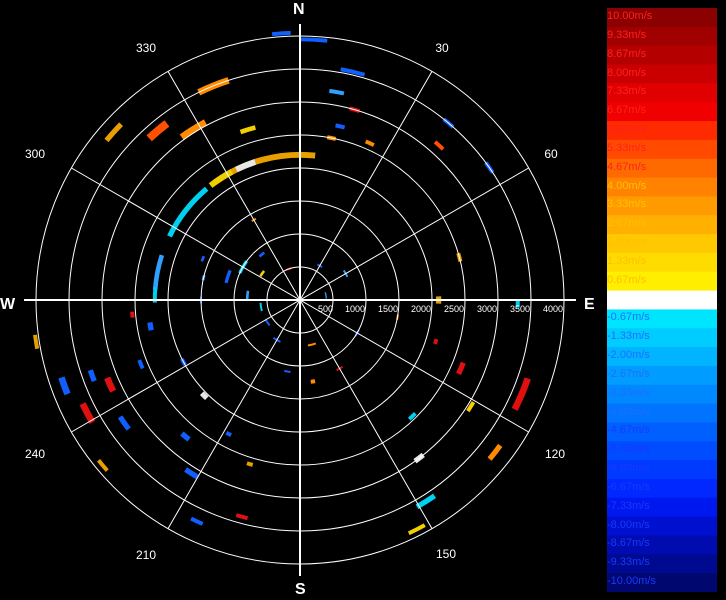  I want to click on range-label-500: 500, so click(325, 309).